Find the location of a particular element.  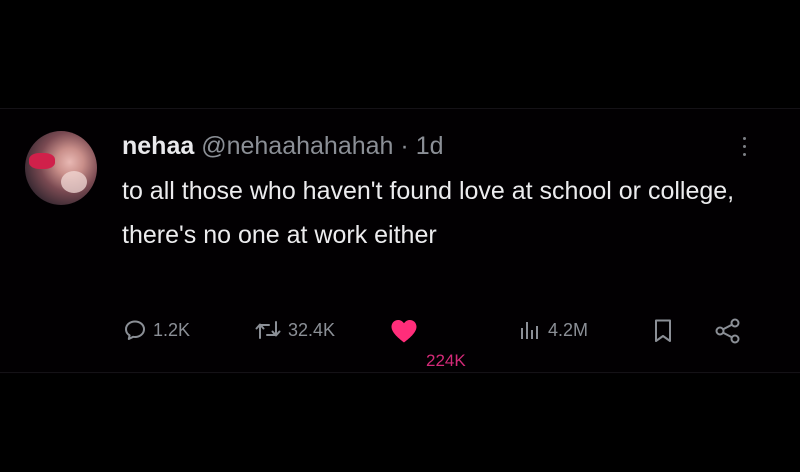

views-count: 4.2M is located at coordinates (568, 329).